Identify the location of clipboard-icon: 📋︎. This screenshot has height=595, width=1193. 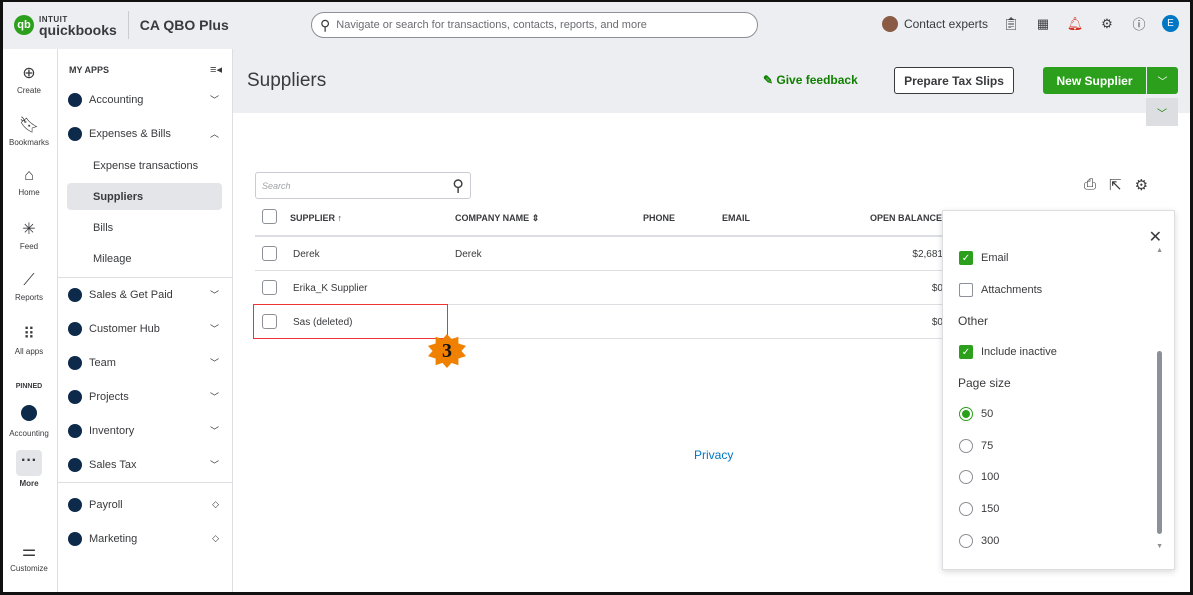
(1011, 24).